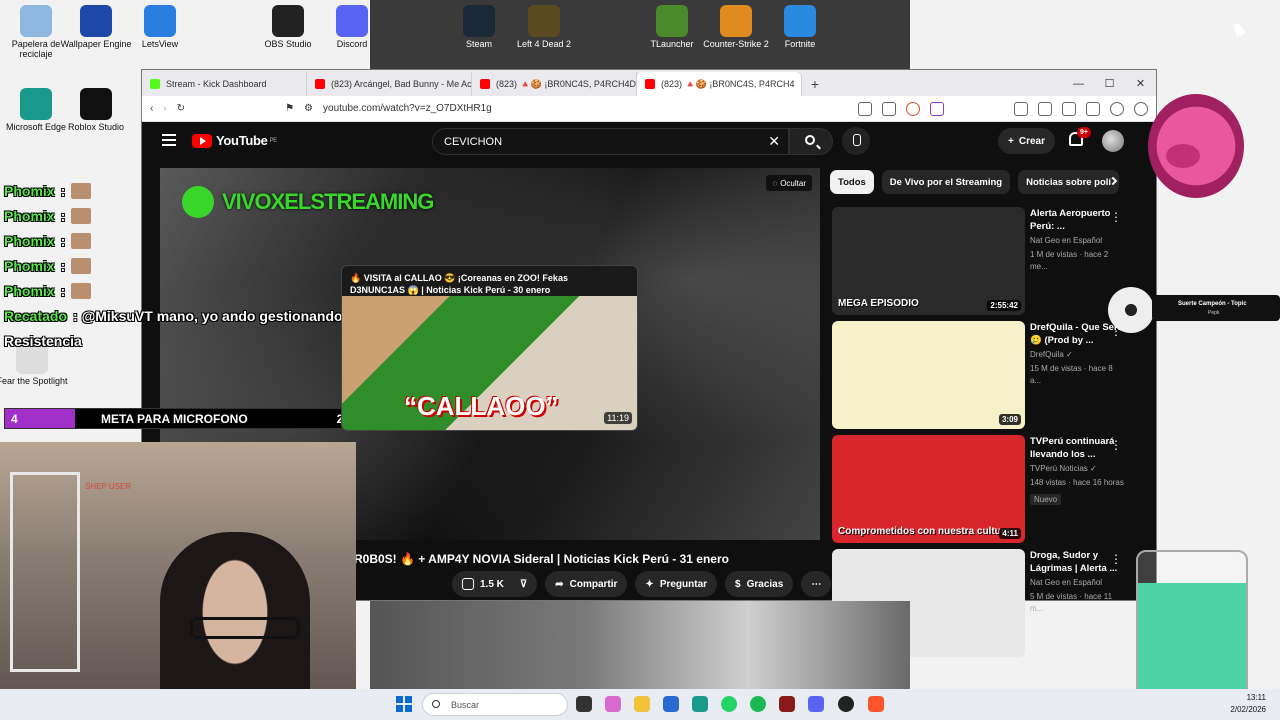  Describe the element at coordinates (216, 84) in the screenshot. I see `tab-label: Stream - Kick Dashboard` at that location.